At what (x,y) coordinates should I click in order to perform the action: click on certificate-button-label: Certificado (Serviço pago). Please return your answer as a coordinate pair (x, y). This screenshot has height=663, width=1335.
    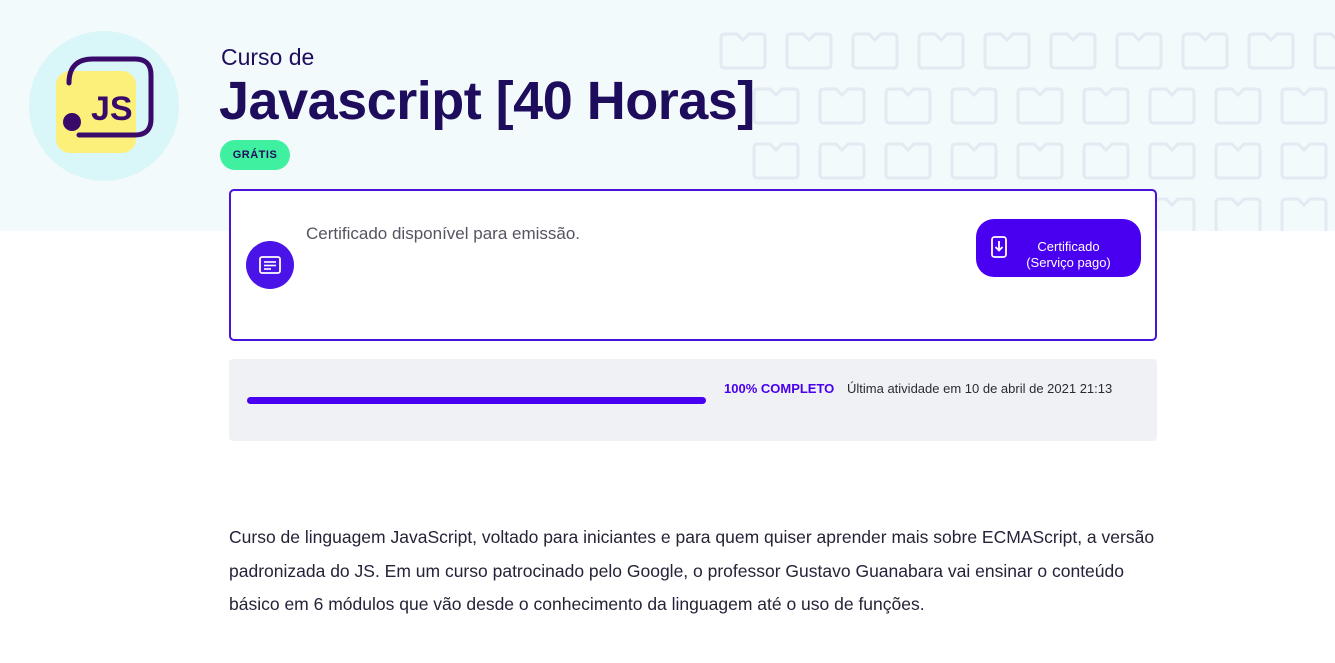
    Looking at the image, I should click on (1068, 255).